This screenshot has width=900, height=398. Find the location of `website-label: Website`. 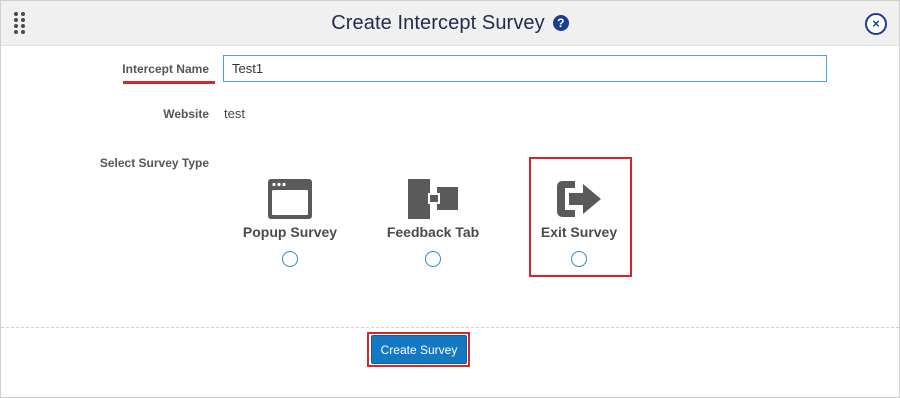

website-label: Website is located at coordinates (186, 114).